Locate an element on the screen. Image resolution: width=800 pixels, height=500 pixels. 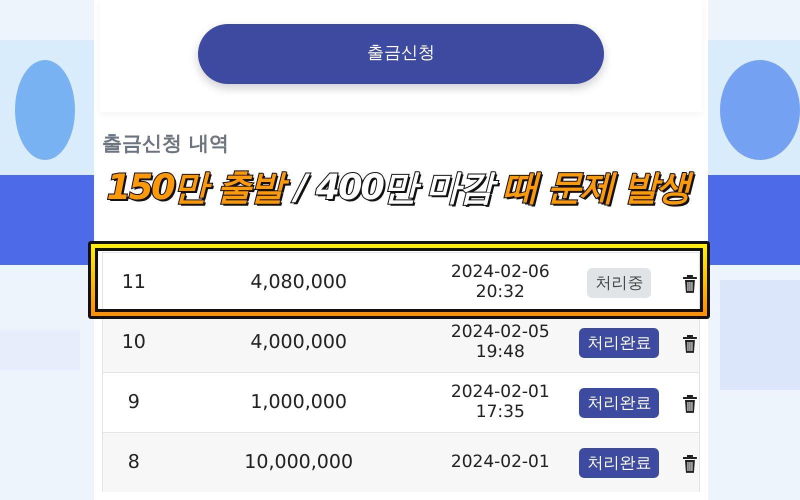
date-cell-text: 2024-02-01 is located at coordinates (500, 462).